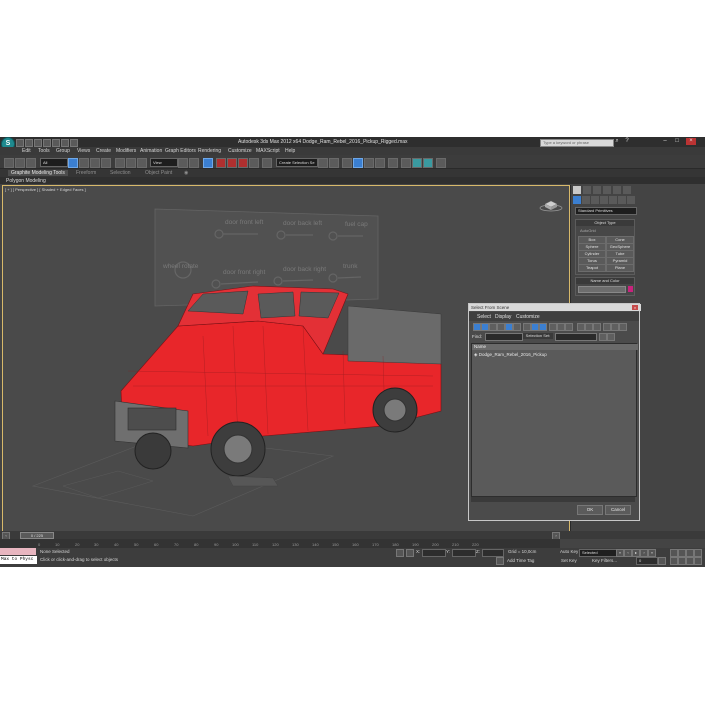  What do you see at coordinates (126, 151) in the screenshot?
I see `menu-modifiers: Modifiers` at bounding box center [126, 151].